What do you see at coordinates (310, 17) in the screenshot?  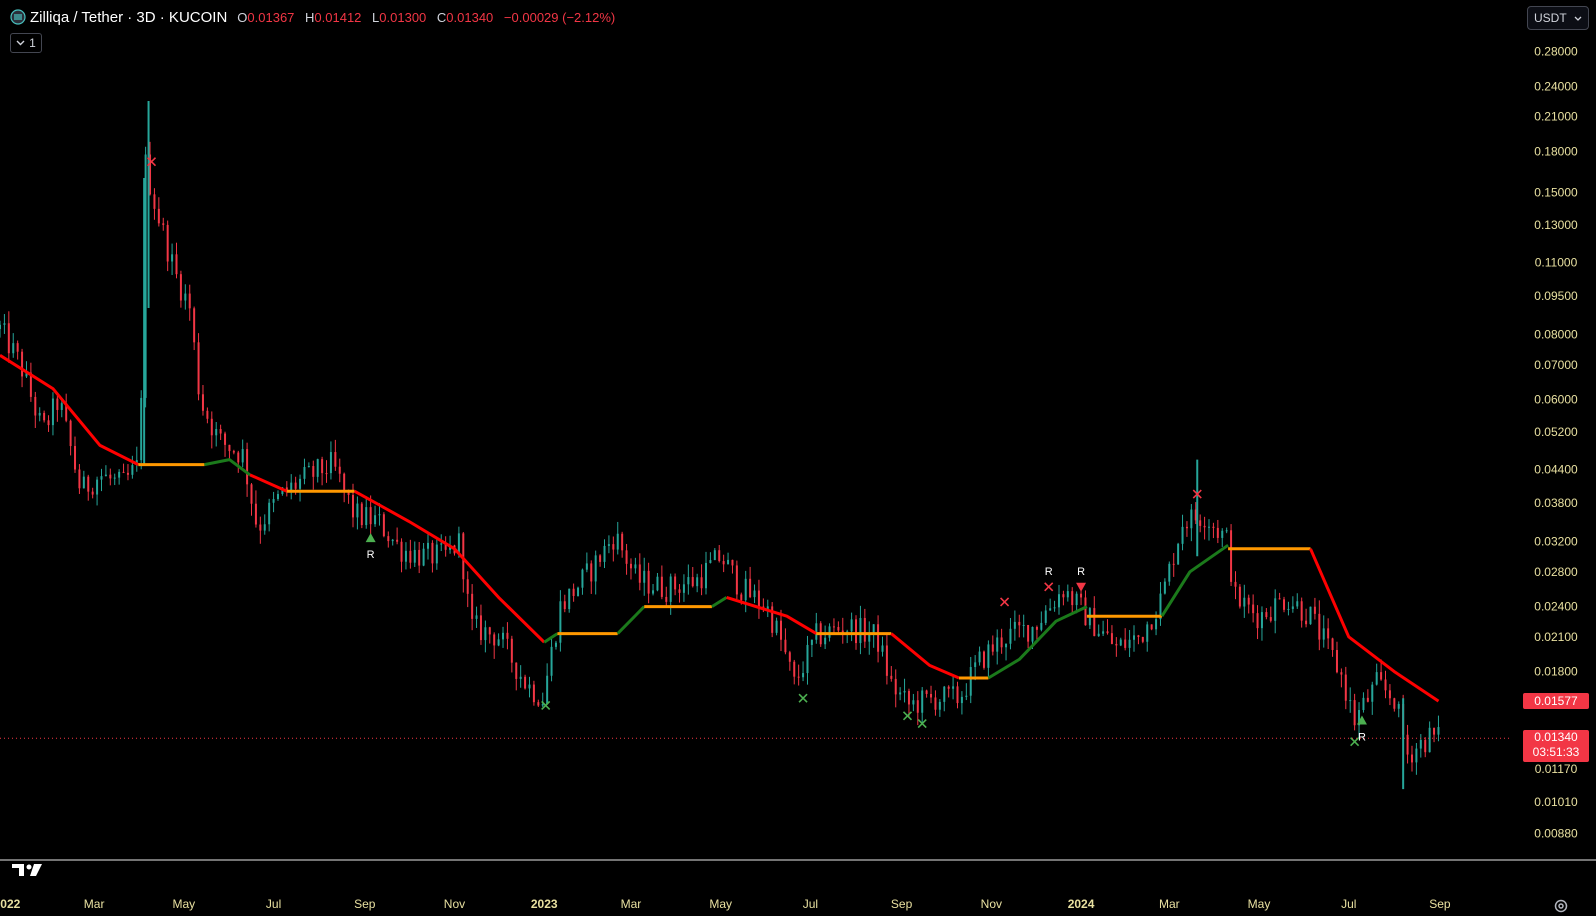 I see `high-label: H` at bounding box center [310, 17].